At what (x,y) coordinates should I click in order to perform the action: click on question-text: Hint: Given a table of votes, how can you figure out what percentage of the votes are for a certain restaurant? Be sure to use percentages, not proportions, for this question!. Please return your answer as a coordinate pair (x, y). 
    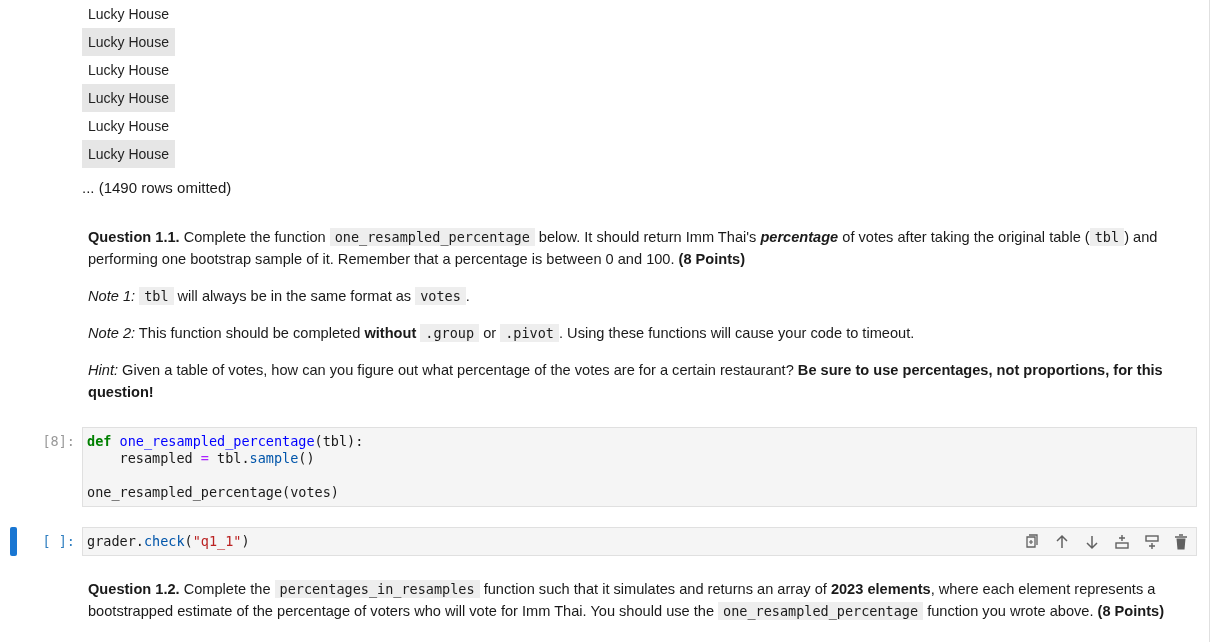
    Looking at the image, I should click on (626, 381).